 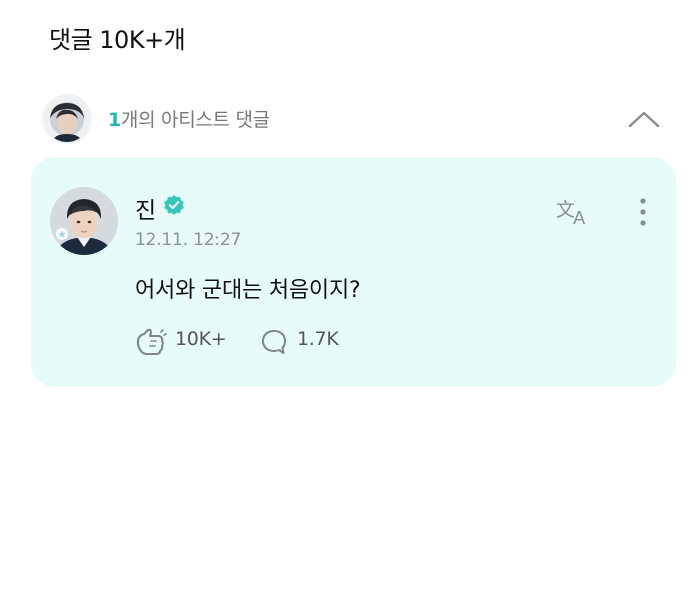 What do you see at coordinates (354, 119) in the screenshot?
I see `artist-comments-toggle: 1개의 아티스트 댓글` at bounding box center [354, 119].